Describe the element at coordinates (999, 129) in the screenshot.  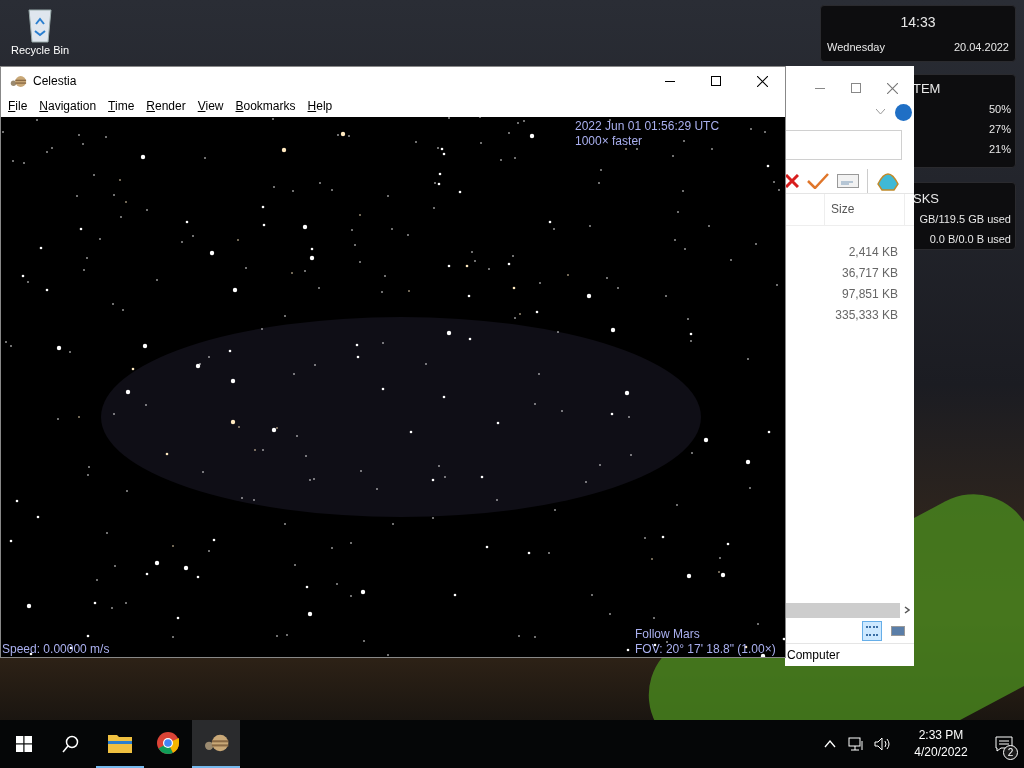
I see `usage-value: 27%` at that location.